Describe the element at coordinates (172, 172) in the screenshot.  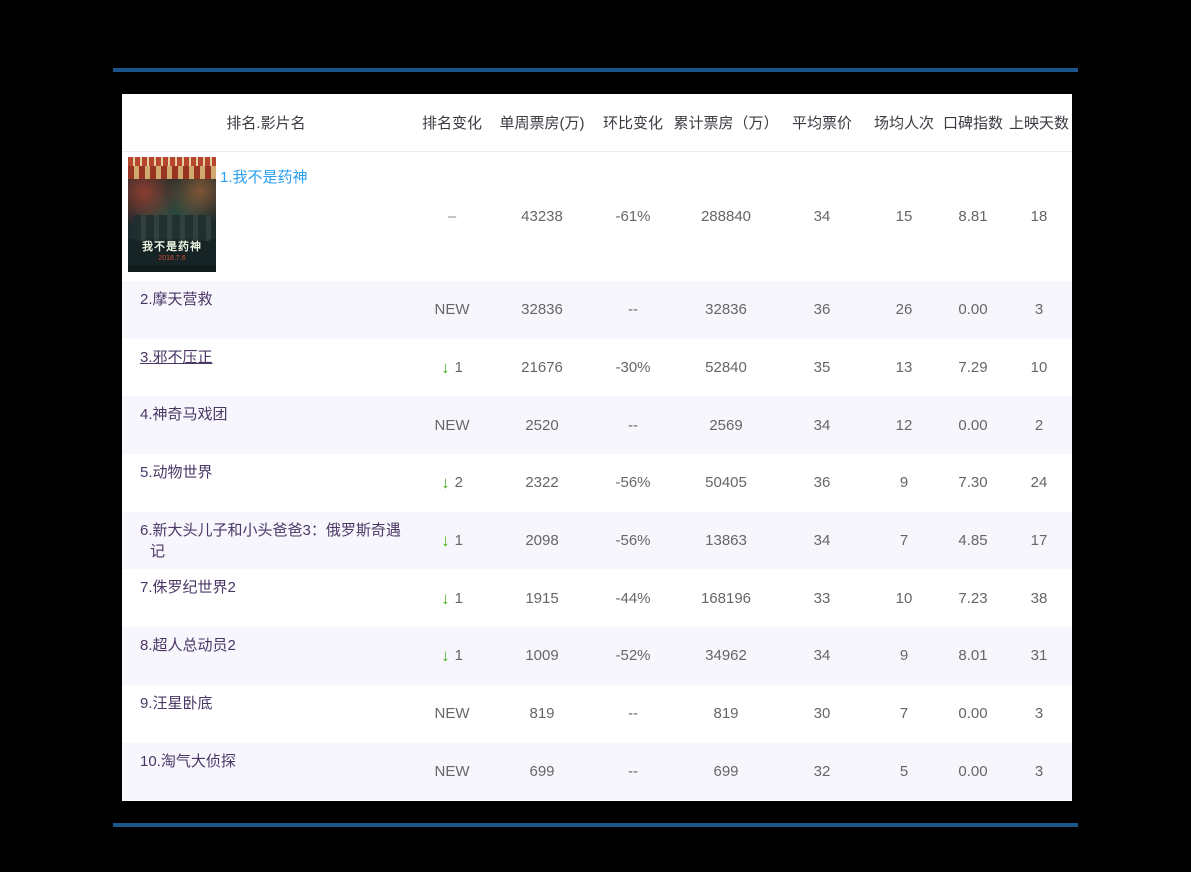
I see `poster-sign-art` at that location.